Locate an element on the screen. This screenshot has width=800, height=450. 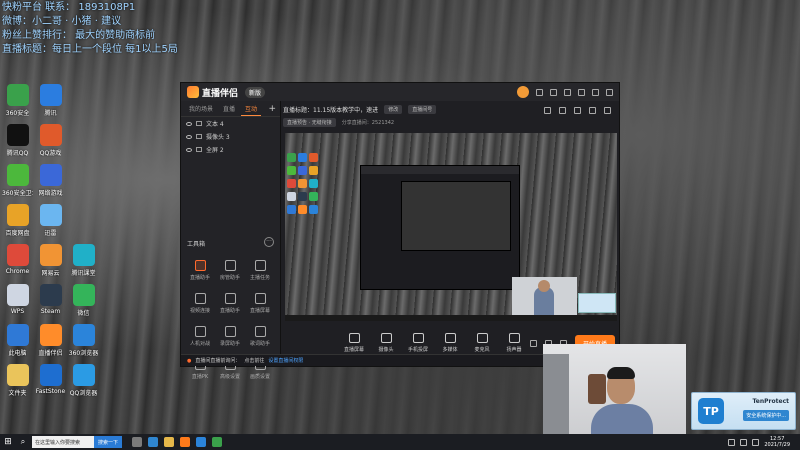
preview-chip: 直播预告 · 无缝衔接 is located at coordinates (309, 122).